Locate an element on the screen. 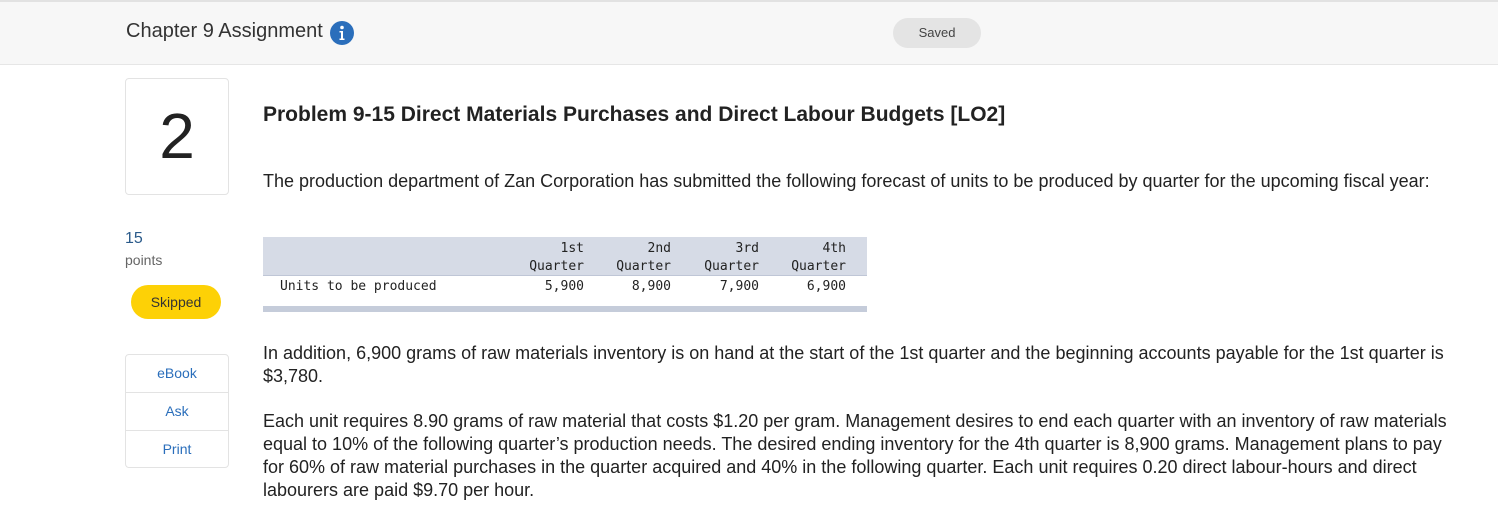  info-icon is located at coordinates (342, 33).